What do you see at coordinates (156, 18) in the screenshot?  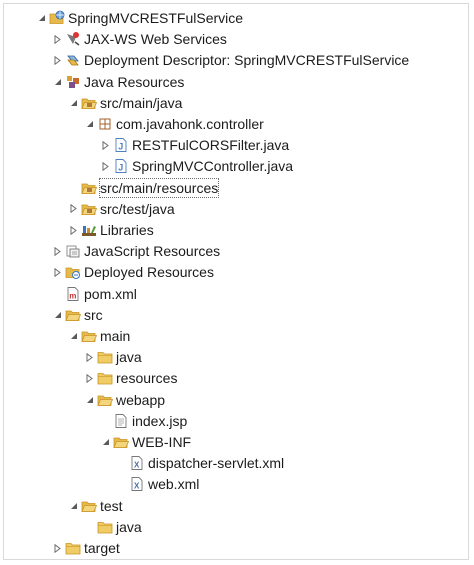 I see `tree-item-label: SpringMVCRESTFulService` at bounding box center [156, 18].